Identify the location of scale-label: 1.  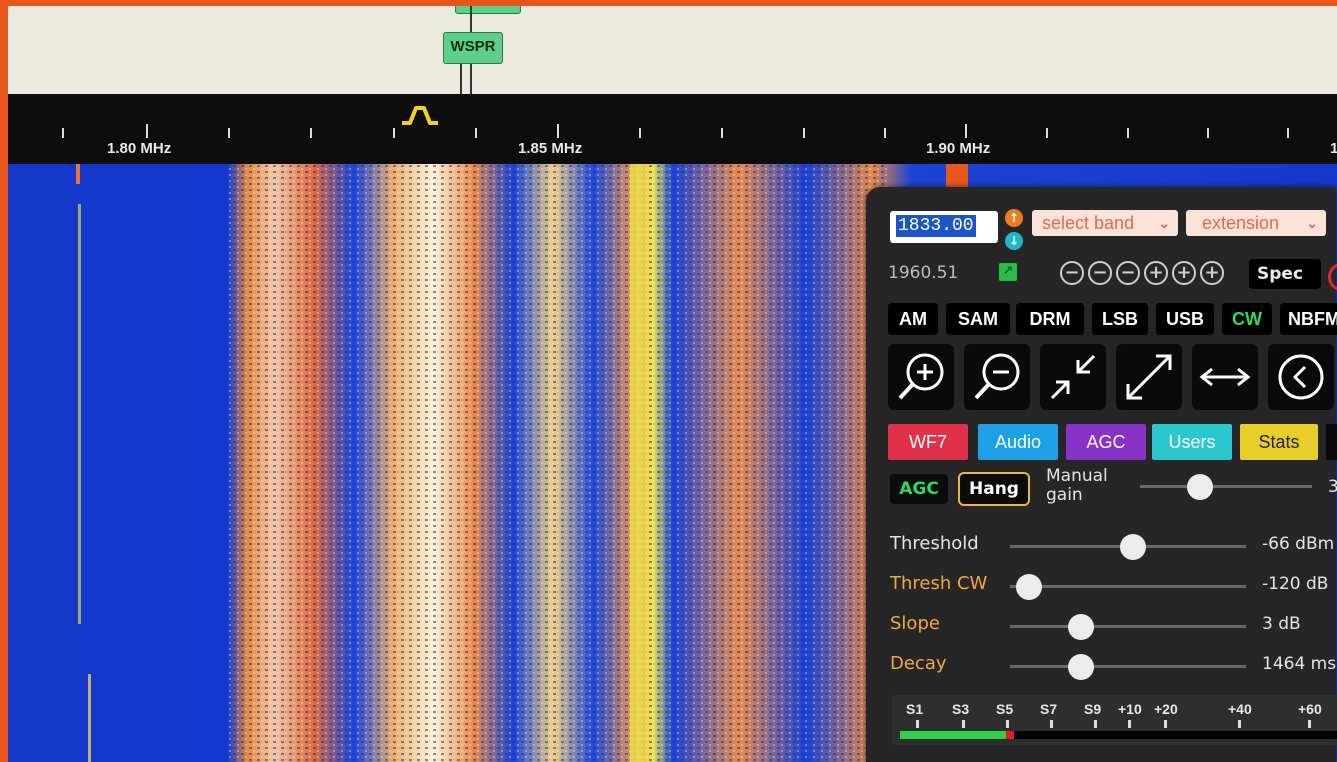
(1333, 148).